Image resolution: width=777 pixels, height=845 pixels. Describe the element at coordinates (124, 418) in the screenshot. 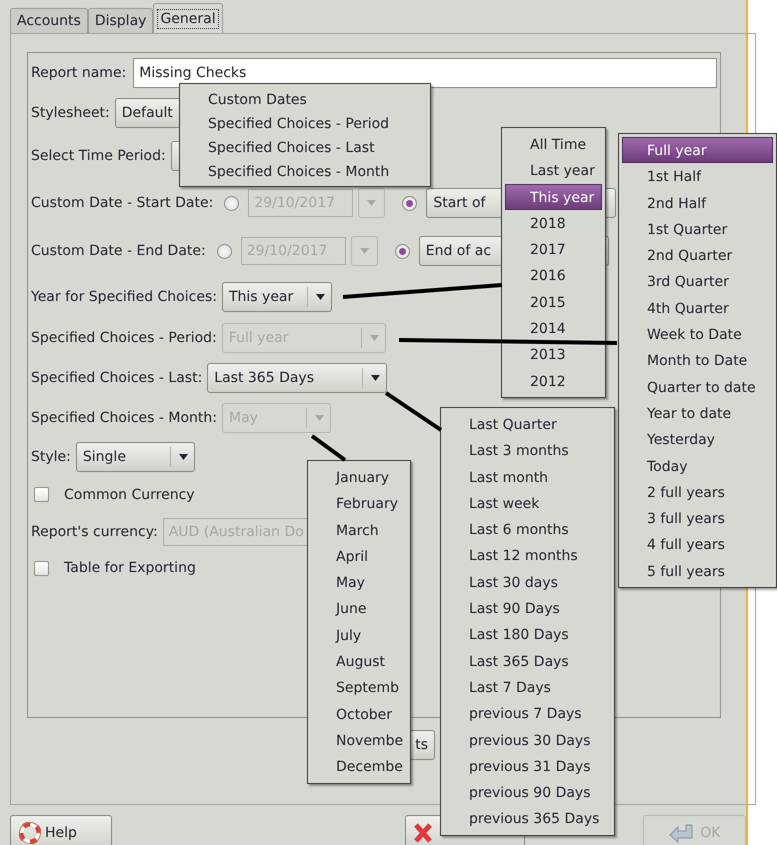

I see `field-label: Specified Choices - Month:` at that location.